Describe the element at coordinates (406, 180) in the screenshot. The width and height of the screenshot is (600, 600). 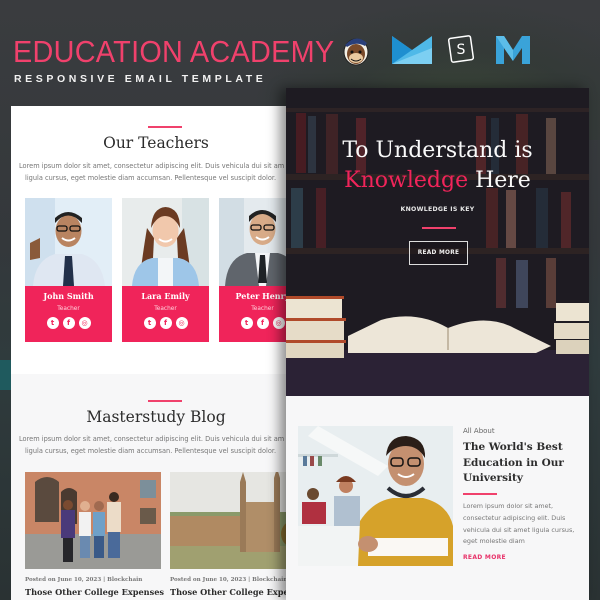
I see `hero-title-accent: Knowledge` at that location.